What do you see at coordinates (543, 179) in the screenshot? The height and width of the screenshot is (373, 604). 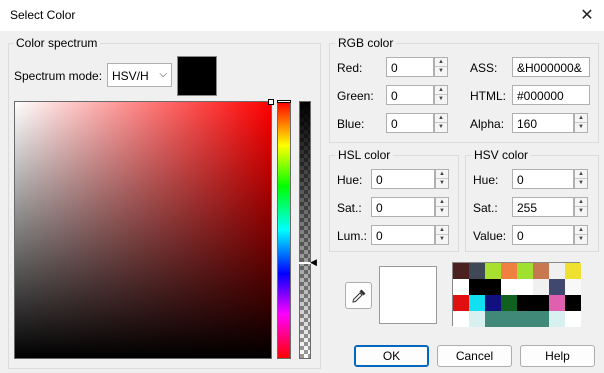 I see `hsv-hue-input: 0` at bounding box center [543, 179].